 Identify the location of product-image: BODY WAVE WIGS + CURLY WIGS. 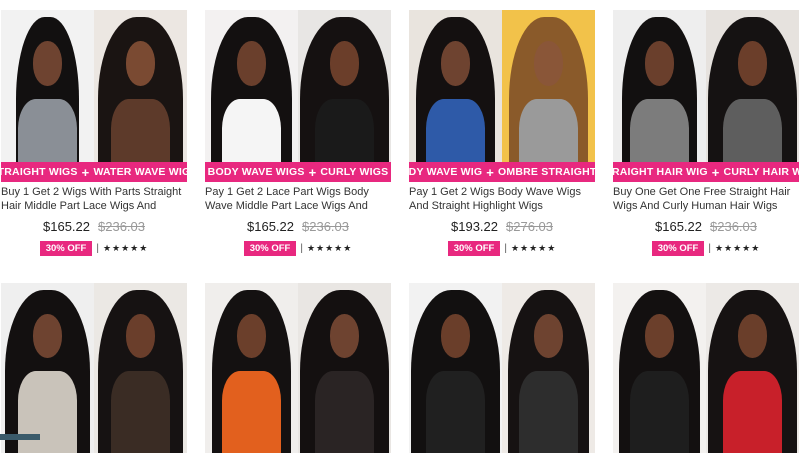
(298, 96).